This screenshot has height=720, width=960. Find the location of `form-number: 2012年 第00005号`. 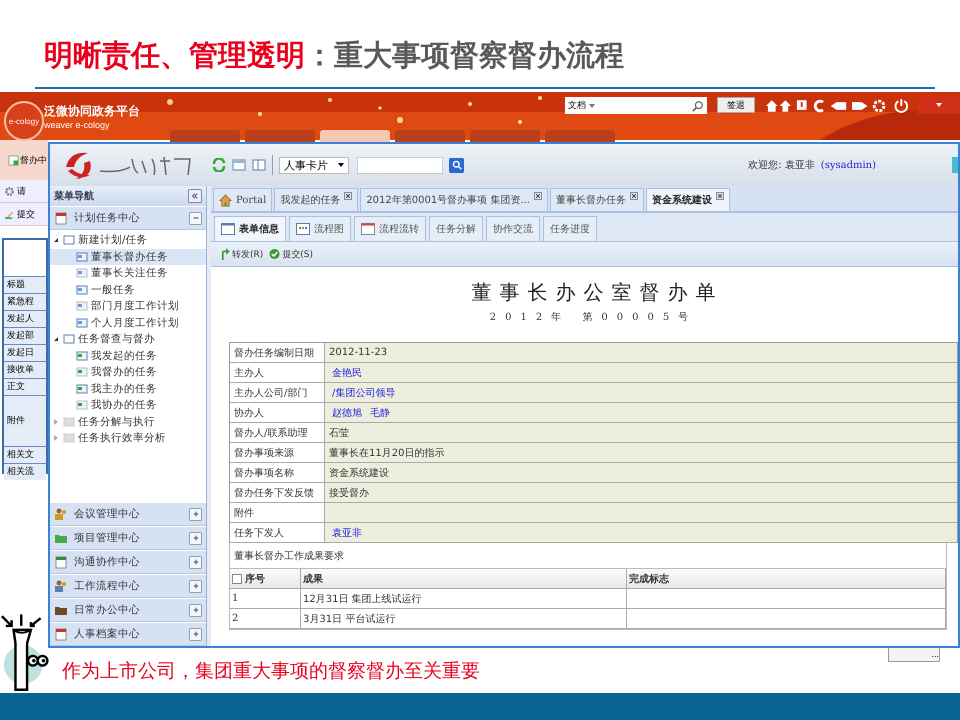

form-number: 2012年 第00005号 is located at coordinates (593, 317).